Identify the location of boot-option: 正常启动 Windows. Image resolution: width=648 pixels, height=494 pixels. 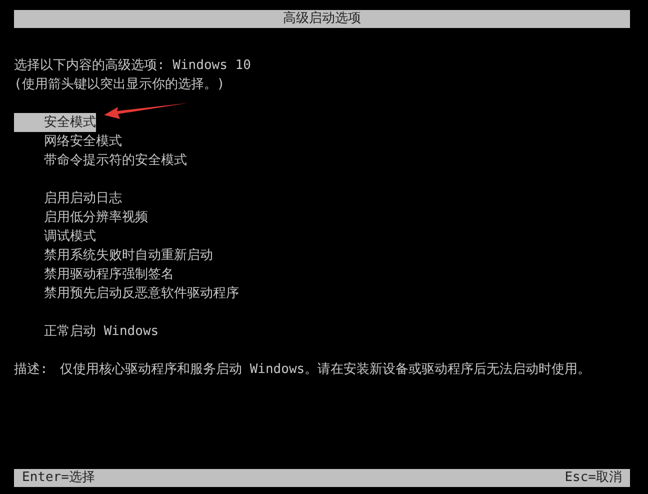
(101, 331).